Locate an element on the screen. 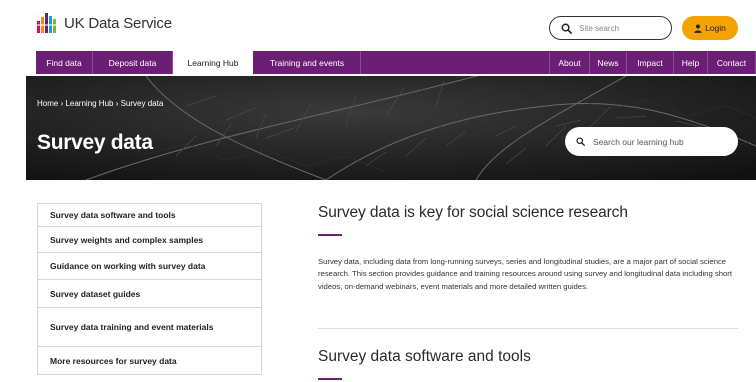 The height and width of the screenshot is (382, 756). nav-item-help: Help is located at coordinates (691, 62).